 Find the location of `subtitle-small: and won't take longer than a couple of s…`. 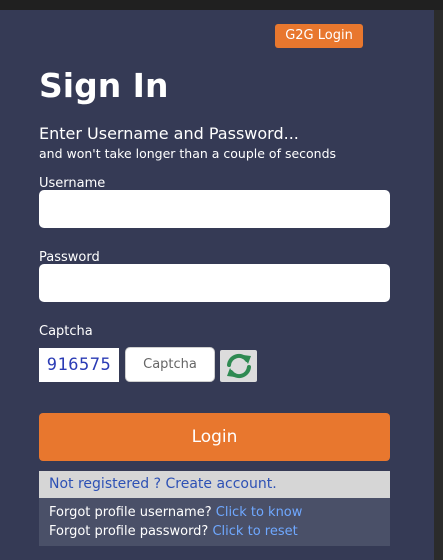

subtitle-small: and won't take longer than a couple of s… is located at coordinates (188, 153).